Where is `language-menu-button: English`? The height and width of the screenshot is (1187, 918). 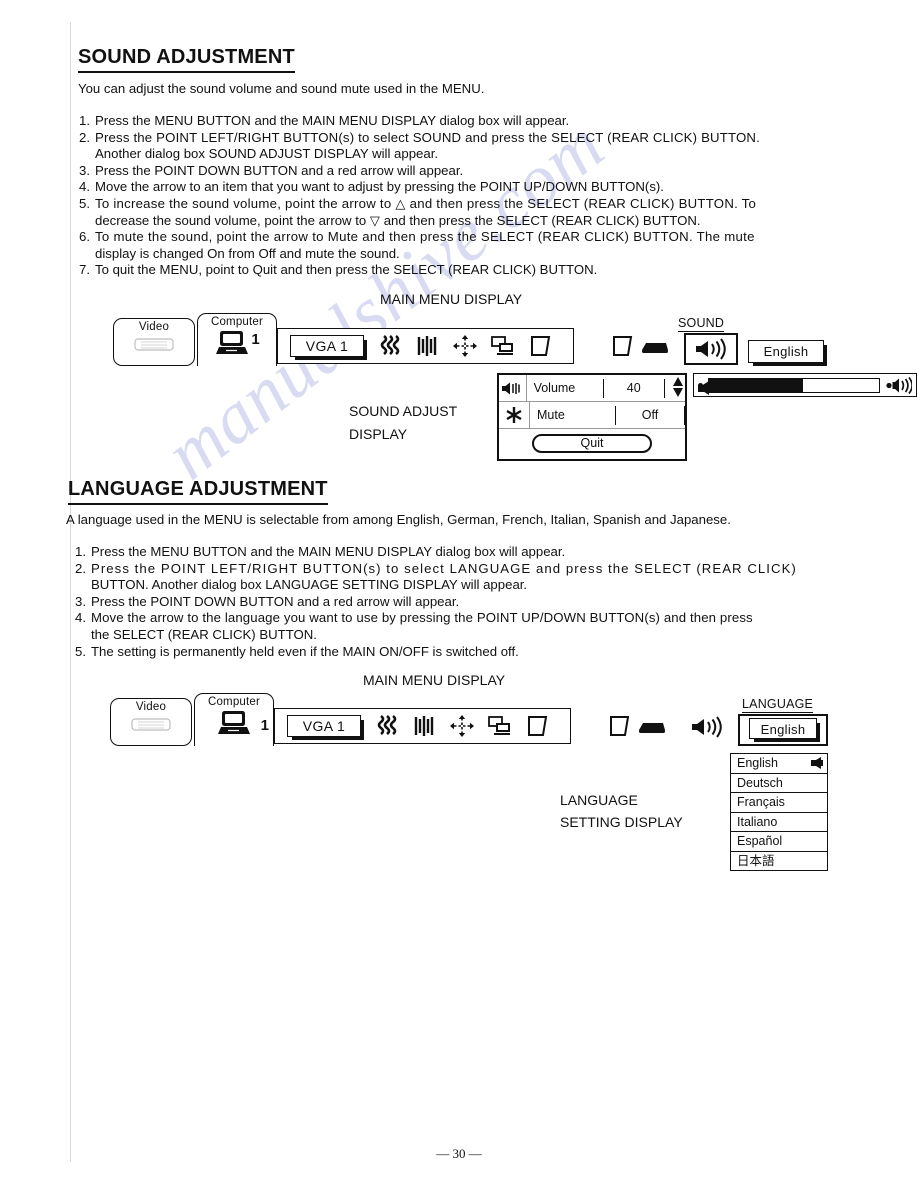 language-menu-button: English is located at coordinates (787, 353).